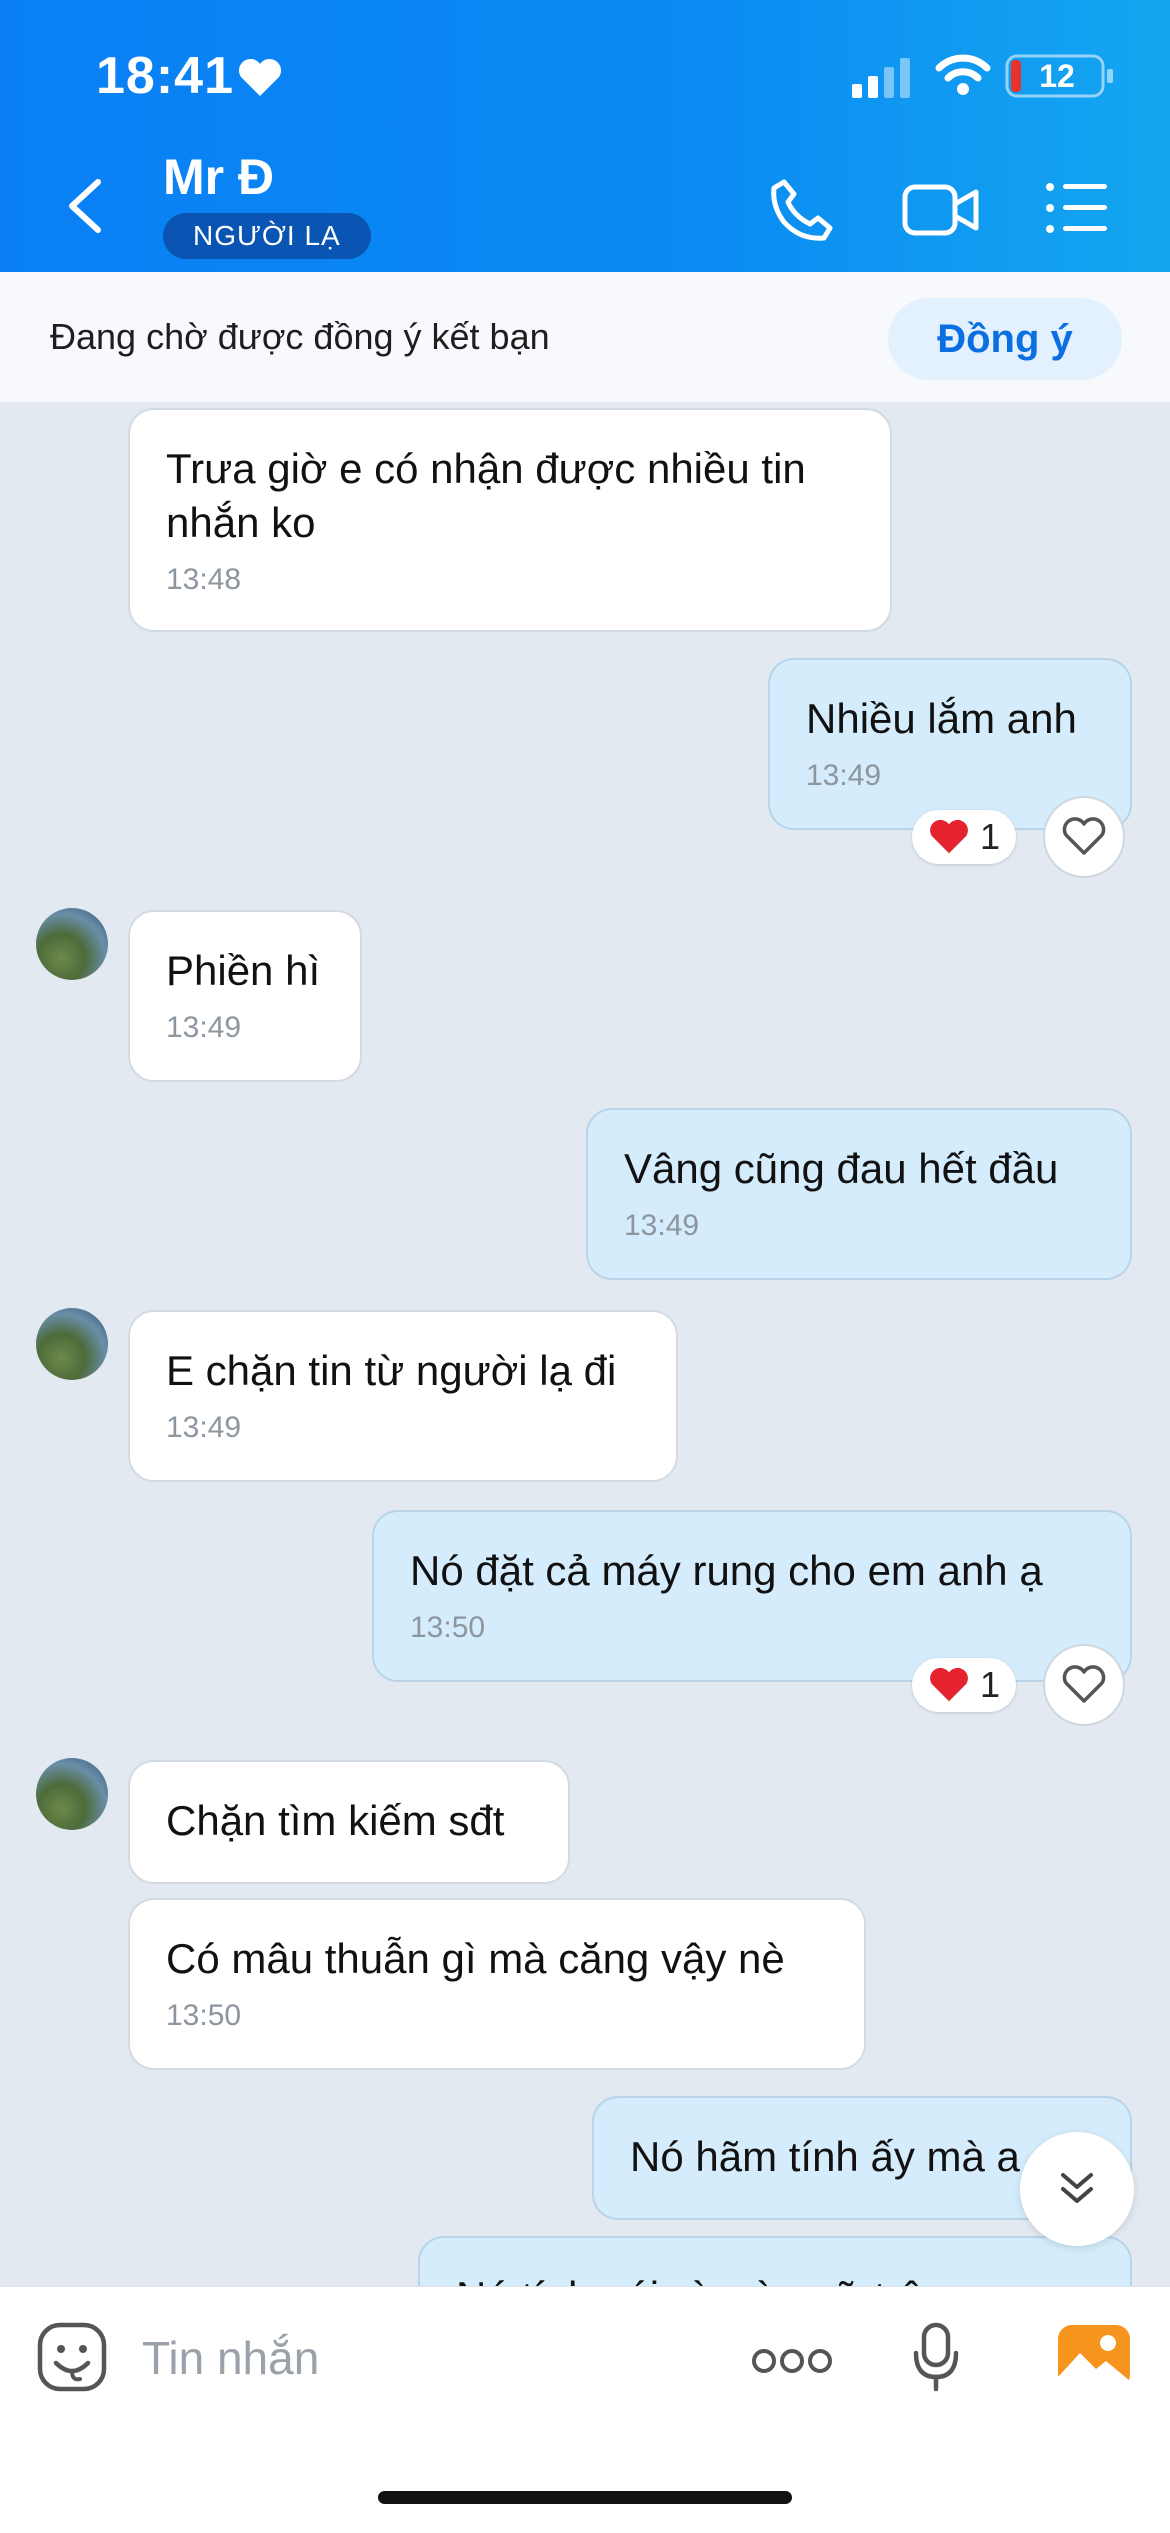 The image size is (1170, 2533). I want to click on scroll-to-bottom-button, so click(1077, 2189).